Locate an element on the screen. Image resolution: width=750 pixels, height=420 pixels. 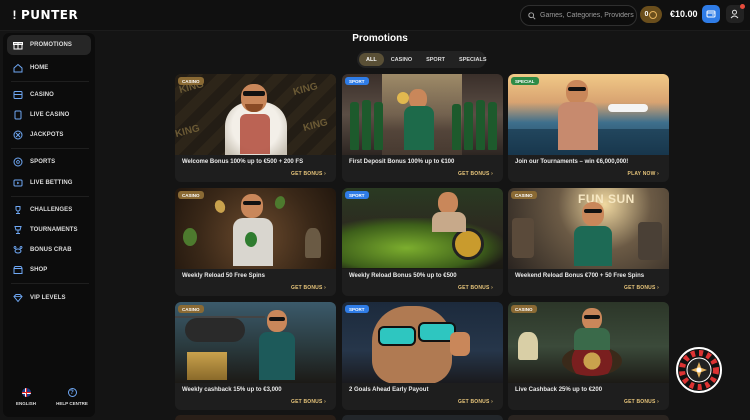
sidebar-item-live-betting: LIVE BETTING is located at coordinates (49, 183).